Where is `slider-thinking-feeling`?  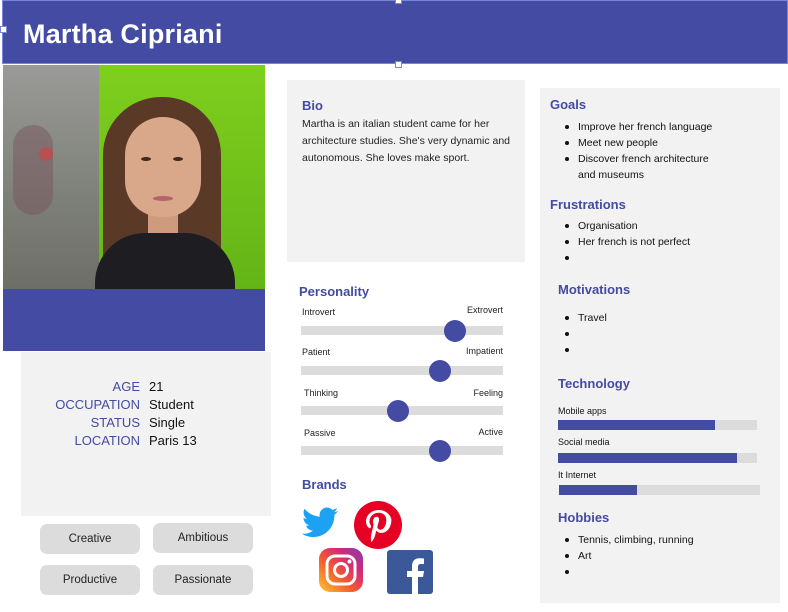 slider-thinking-feeling is located at coordinates (402, 411).